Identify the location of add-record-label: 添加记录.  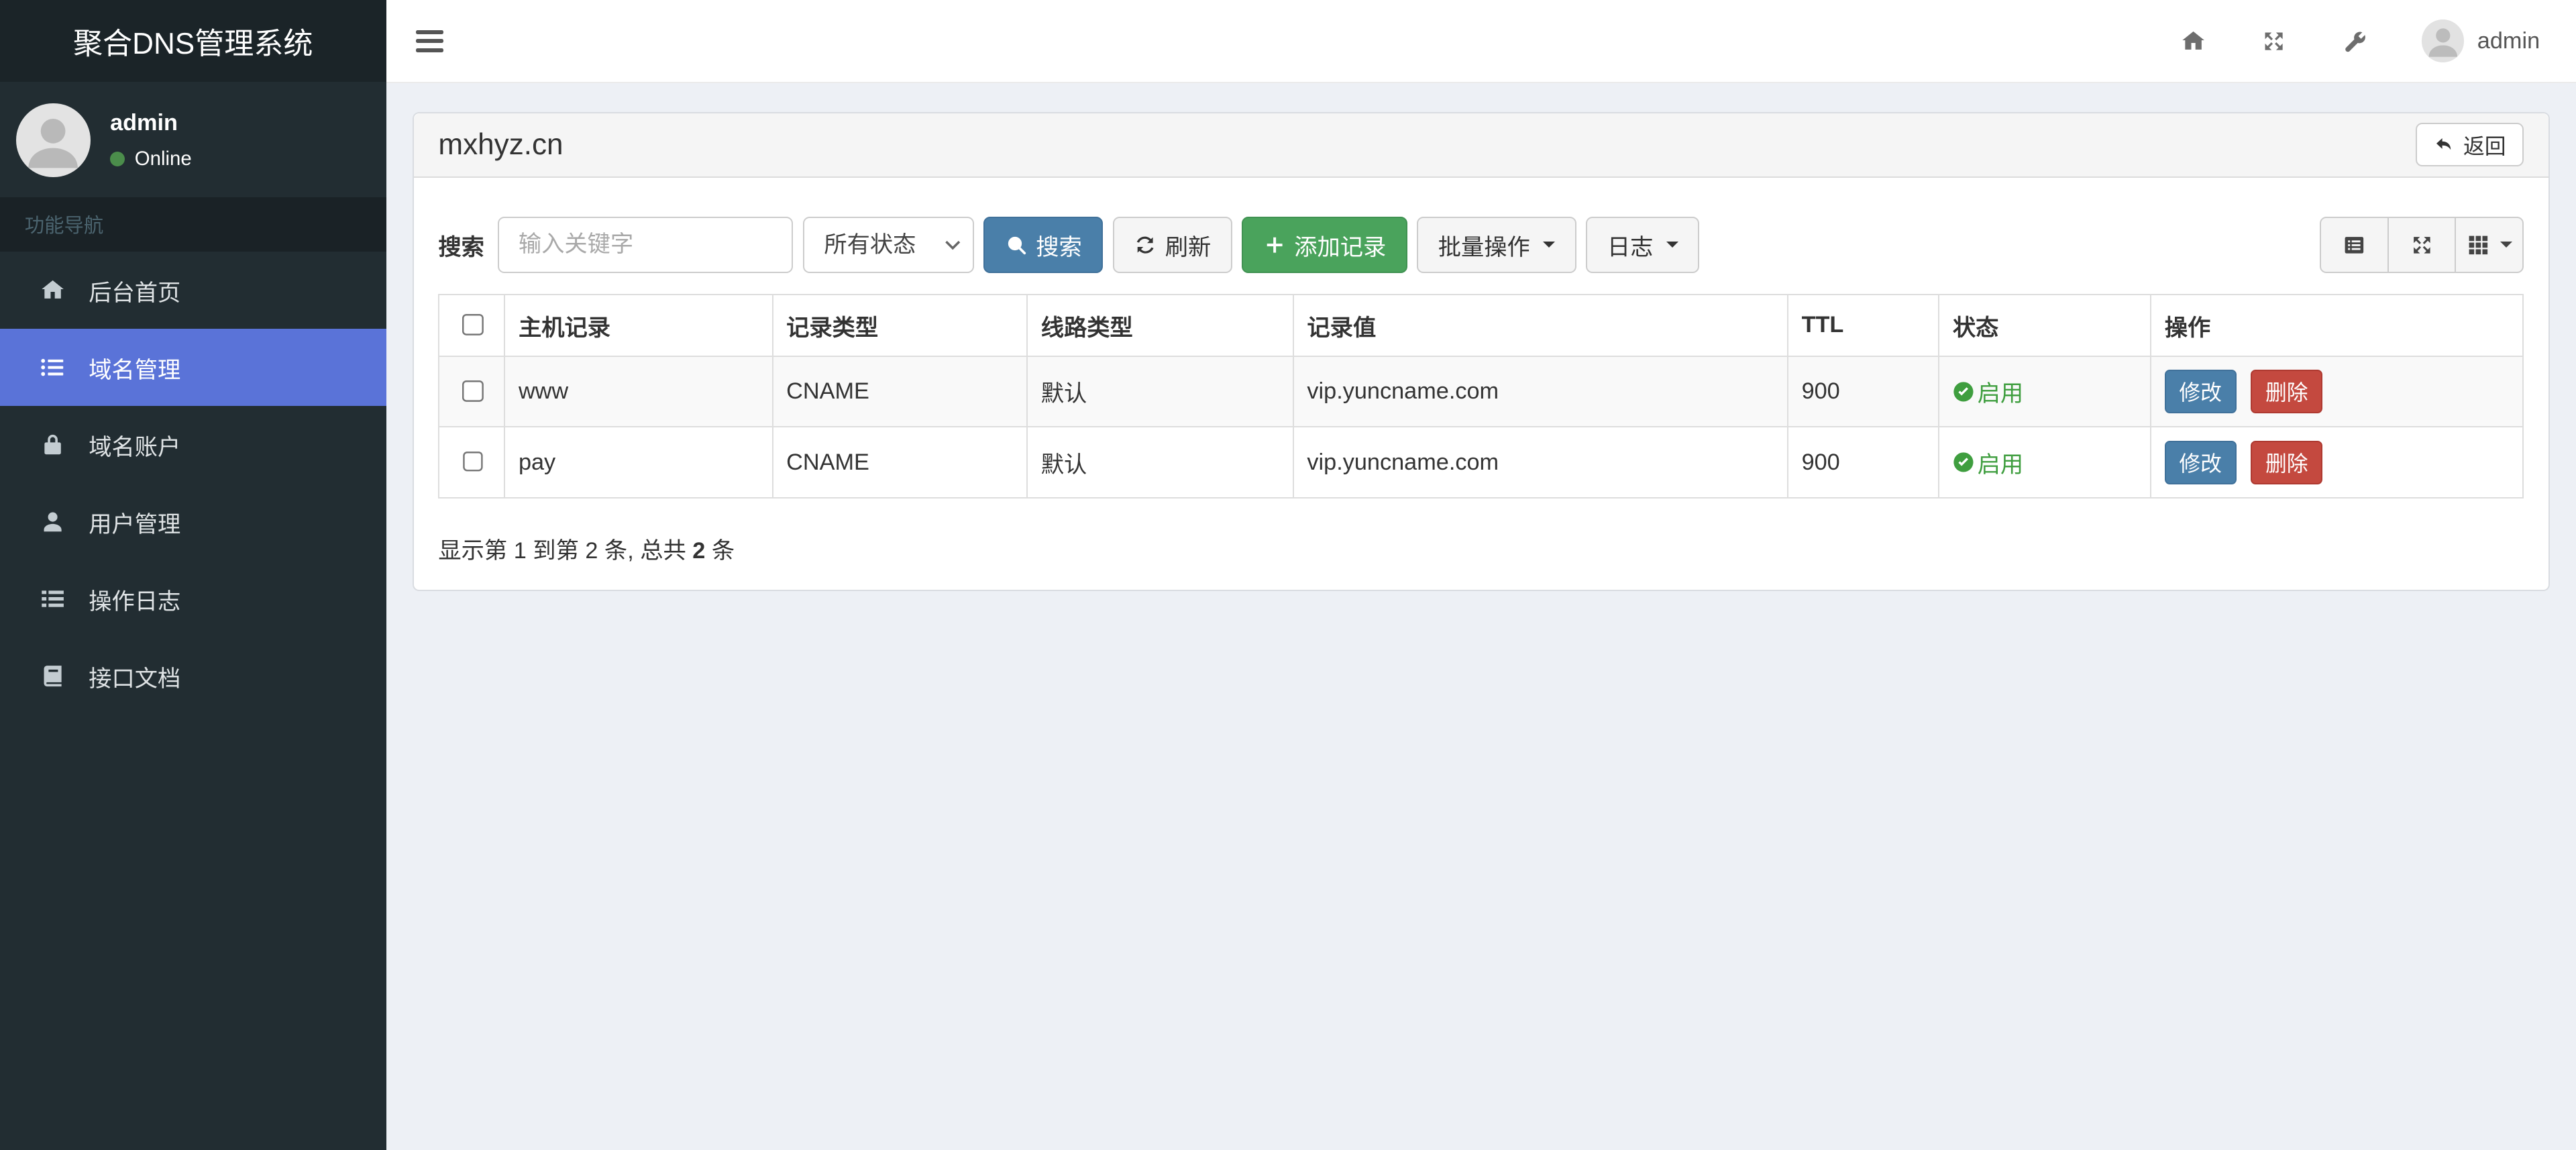
(1340, 247).